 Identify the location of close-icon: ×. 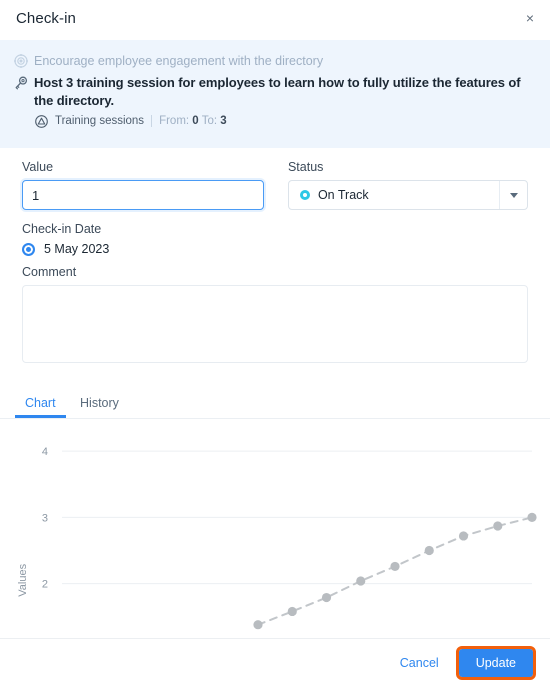
(530, 18).